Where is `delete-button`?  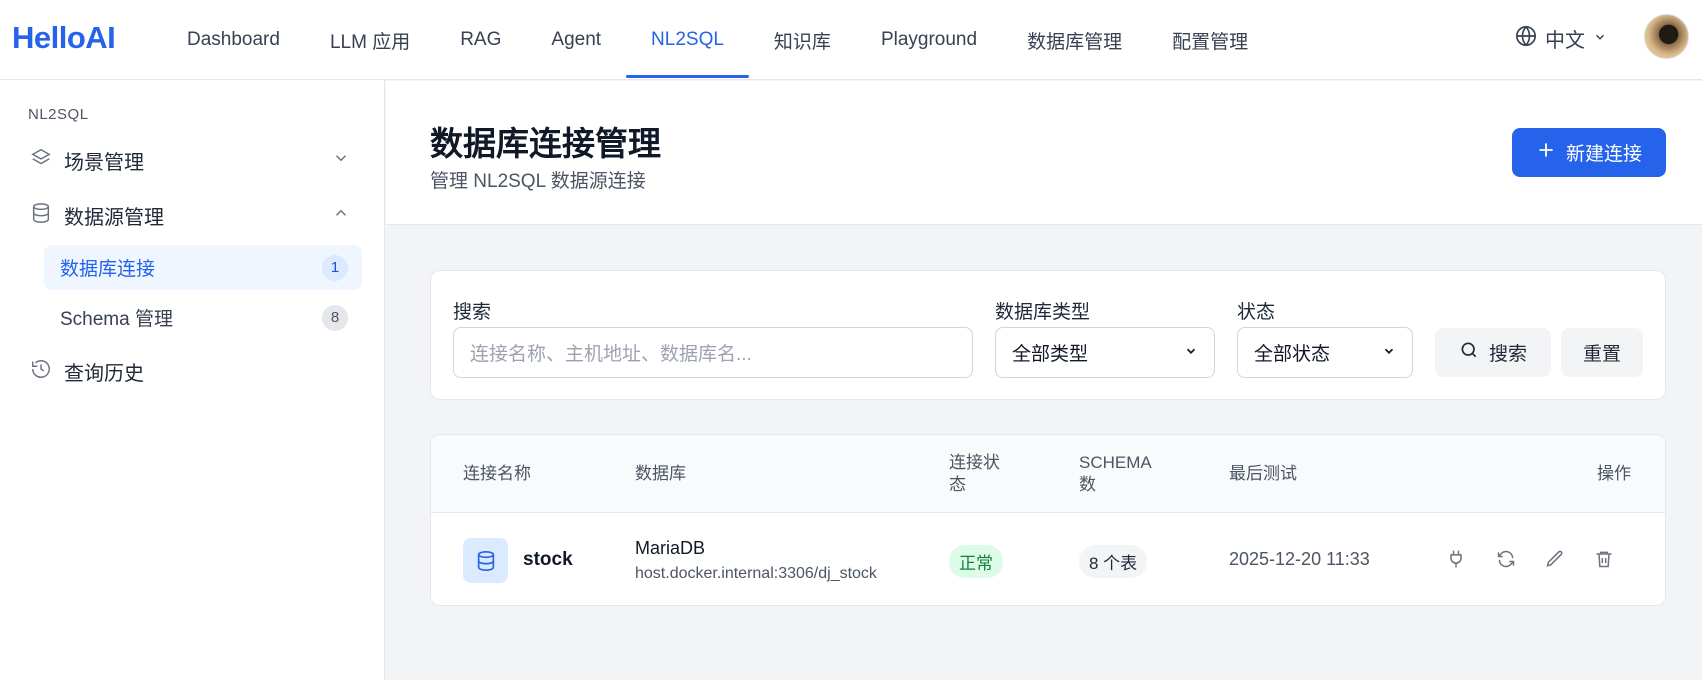 delete-button is located at coordinates (1604, 561).